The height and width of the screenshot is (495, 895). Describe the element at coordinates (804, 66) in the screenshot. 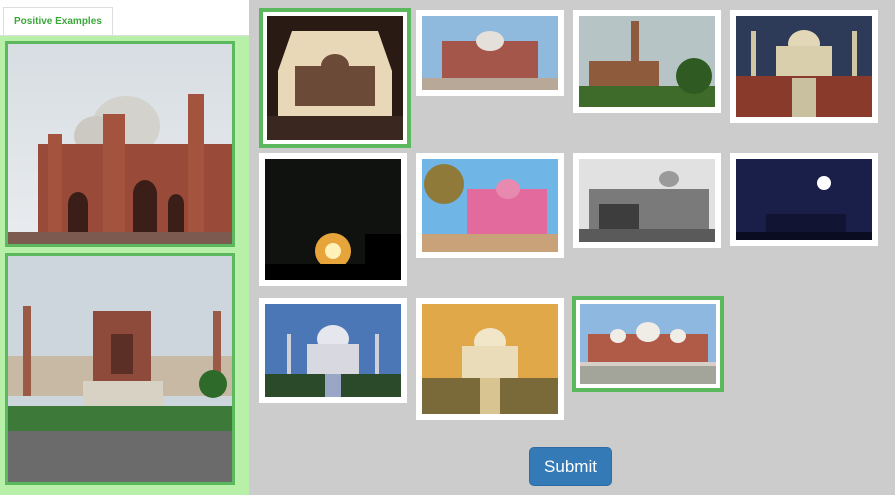

I see `image-taj-pool-view` at that location.